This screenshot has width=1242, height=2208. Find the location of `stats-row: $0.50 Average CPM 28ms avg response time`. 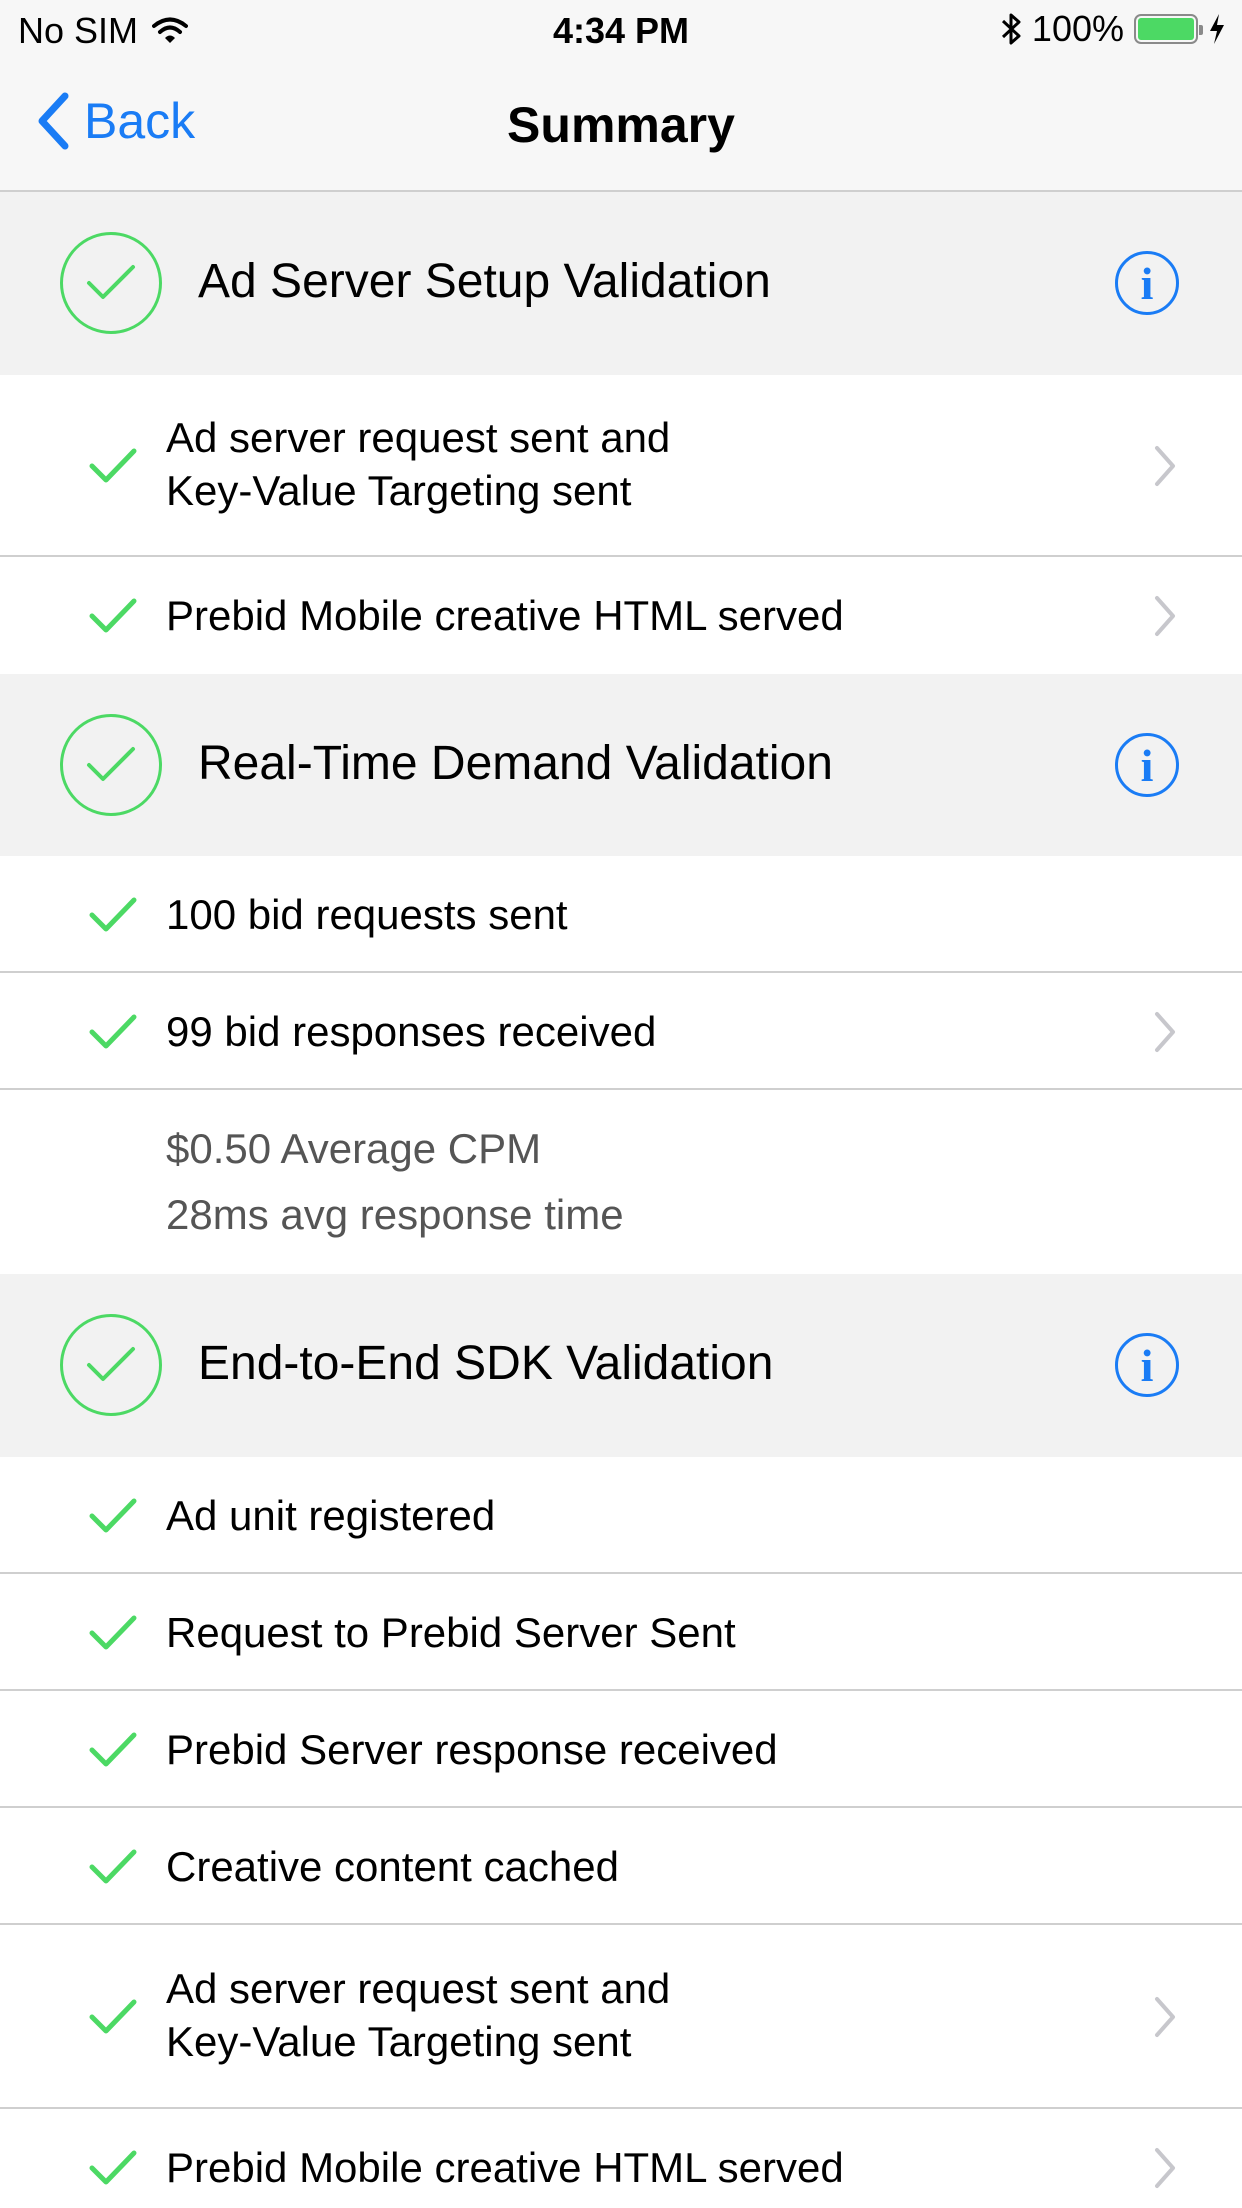

stats-row: $0.50 Average CPM 28ms avg response time is located at coordinates (621, 1182).